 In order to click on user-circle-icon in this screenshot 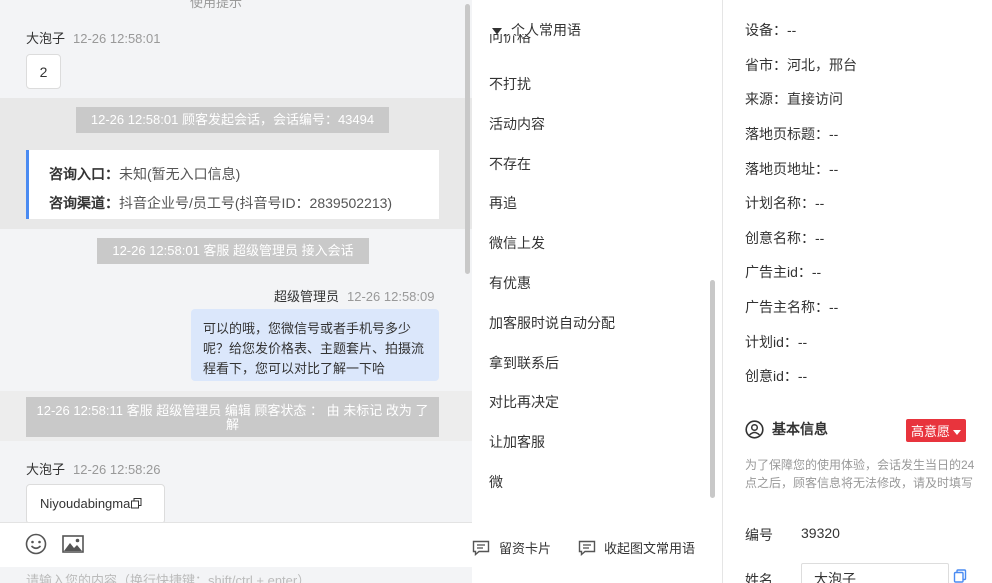, I will do `click(754, 429)`.